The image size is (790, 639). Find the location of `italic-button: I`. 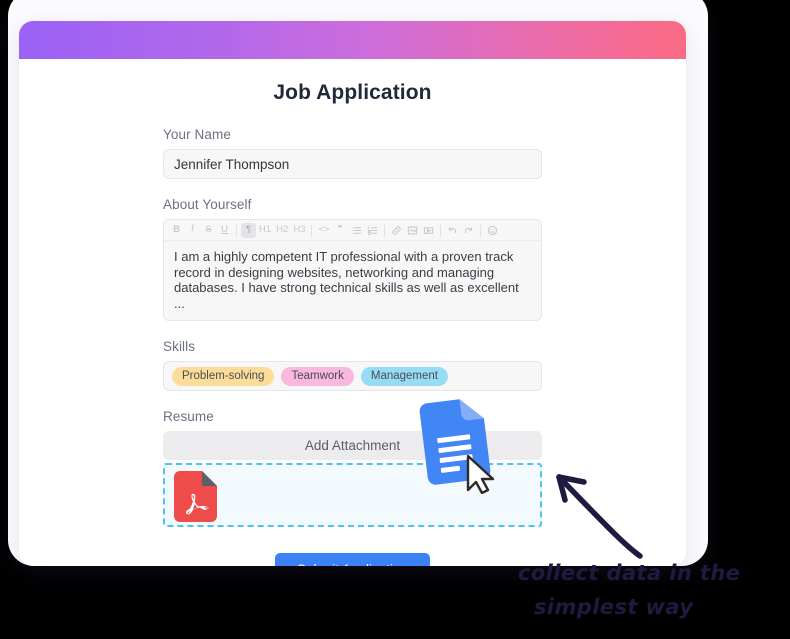

italic-button: I is located at coordinates (192, 230).